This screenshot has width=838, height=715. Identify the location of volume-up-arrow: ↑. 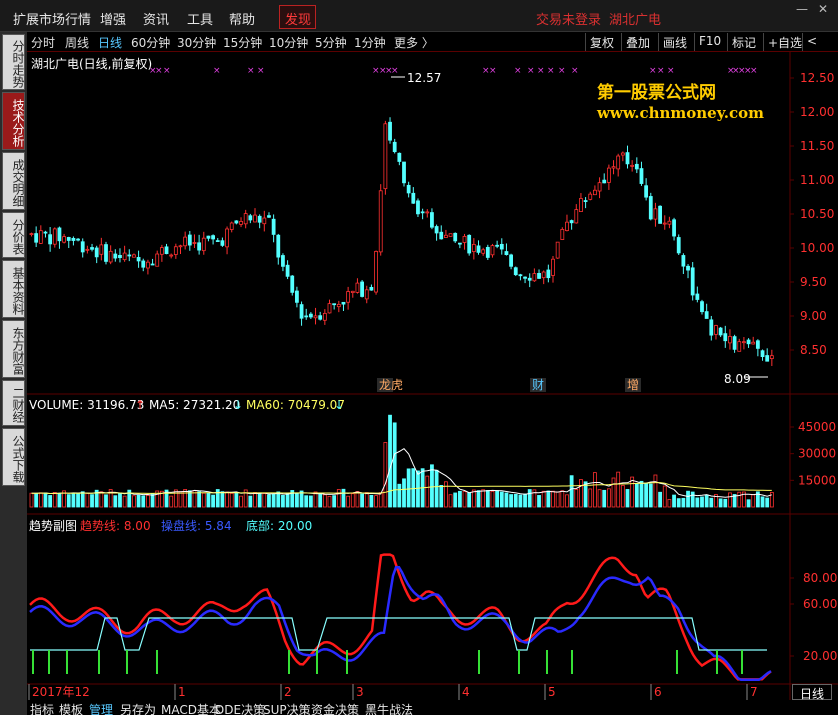
(140, 405).